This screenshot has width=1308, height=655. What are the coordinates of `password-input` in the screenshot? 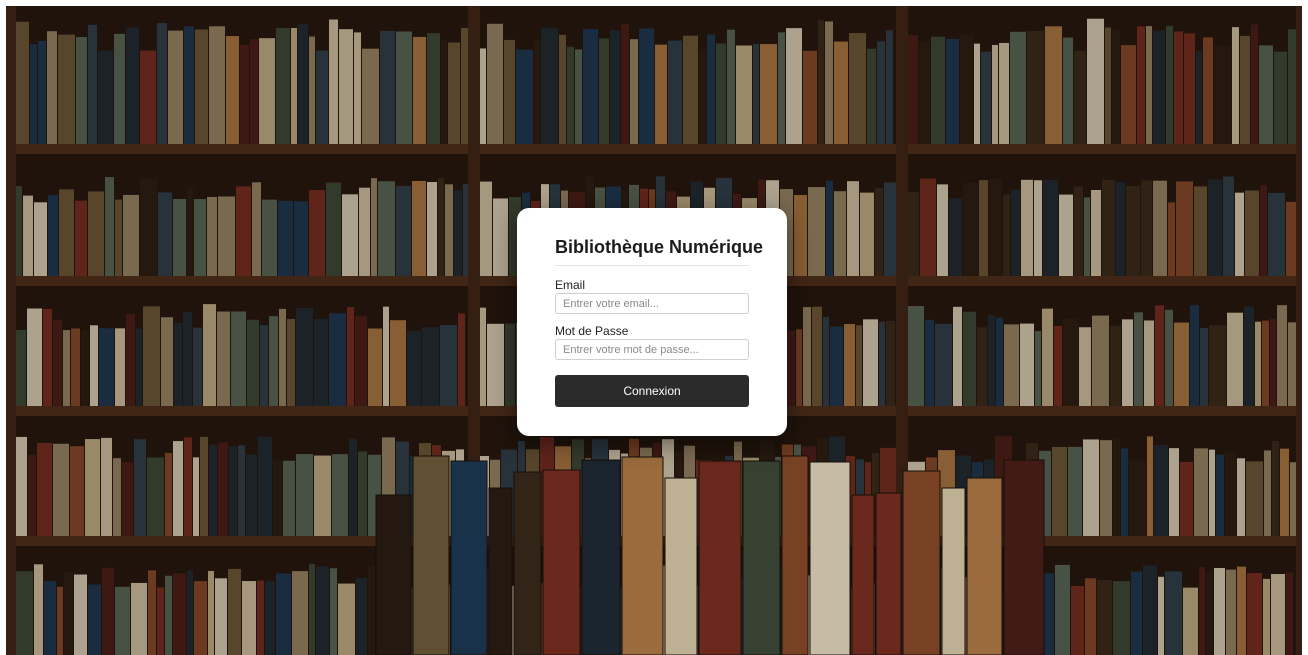 It's located at (652, 349).